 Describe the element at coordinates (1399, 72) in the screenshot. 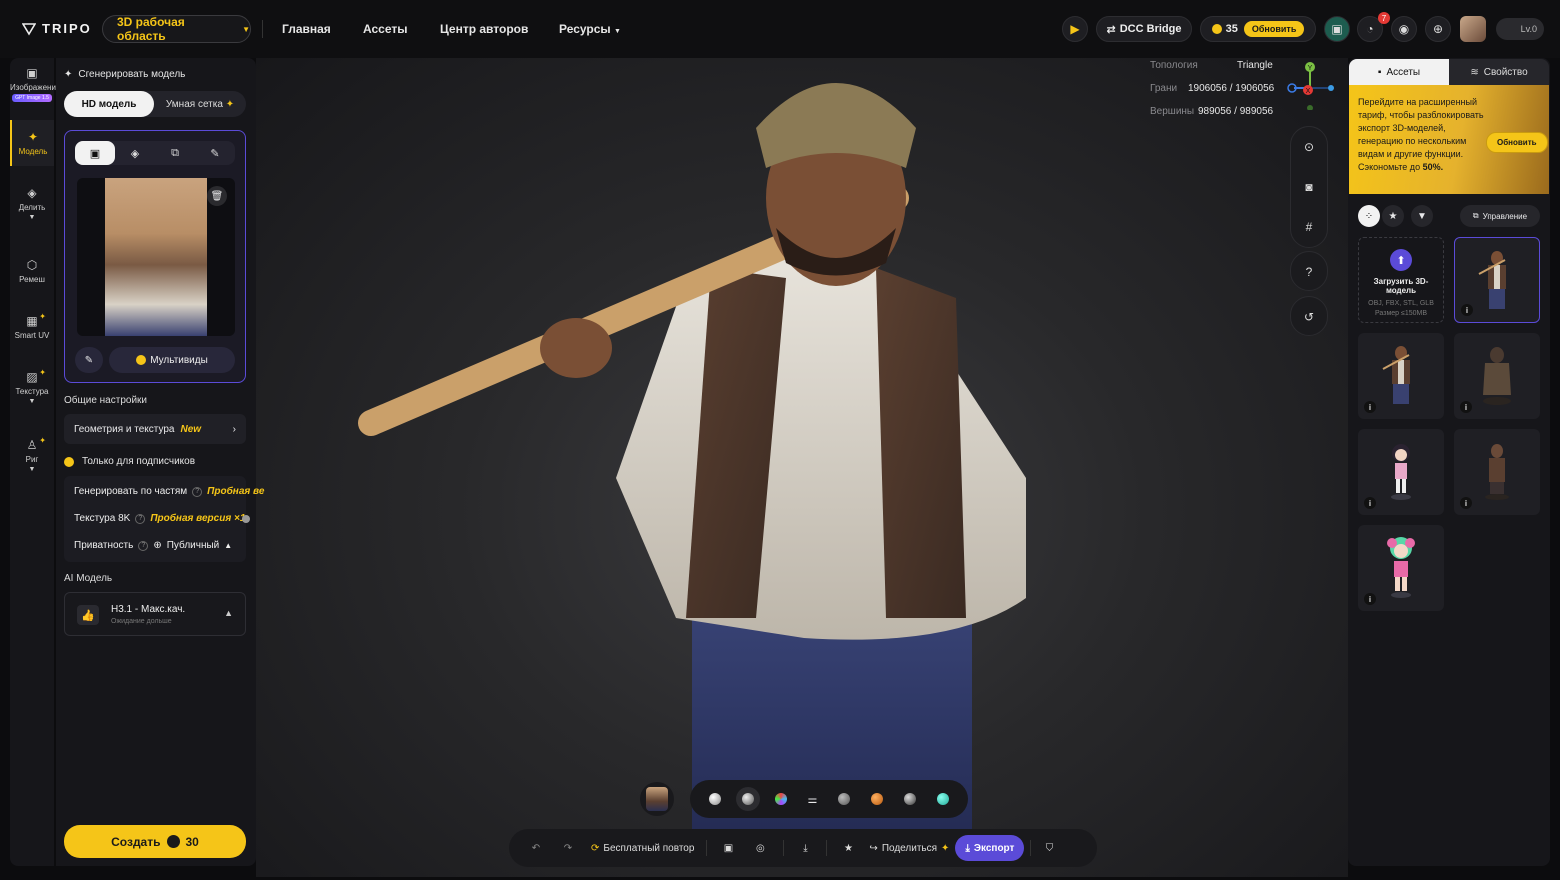

I see `tab-assets: ▪ Ассеты` at that location.